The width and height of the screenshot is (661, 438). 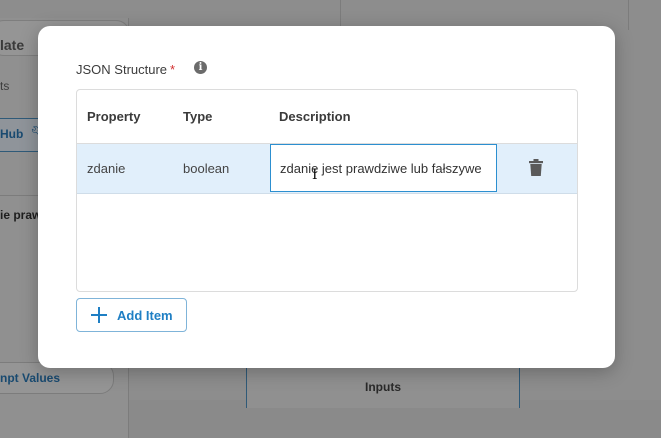 I want to click on field-label: JSON Structure *, so click(x=125, y=69).